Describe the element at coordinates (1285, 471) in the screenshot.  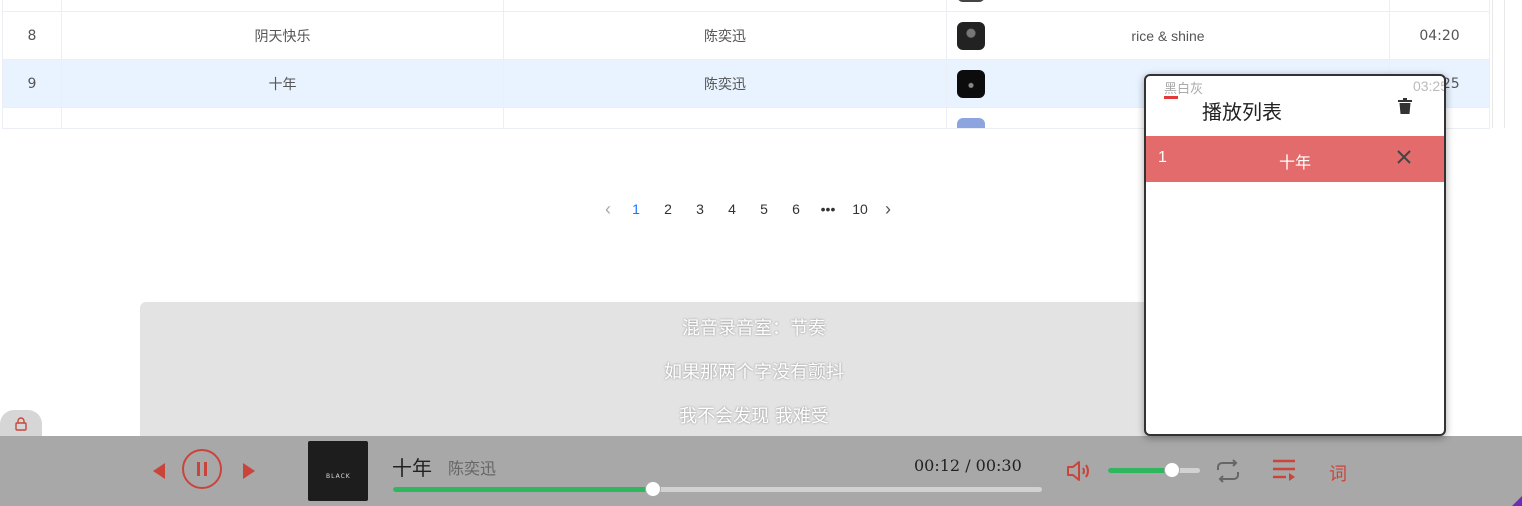
I see `playlist-icon` at that location.